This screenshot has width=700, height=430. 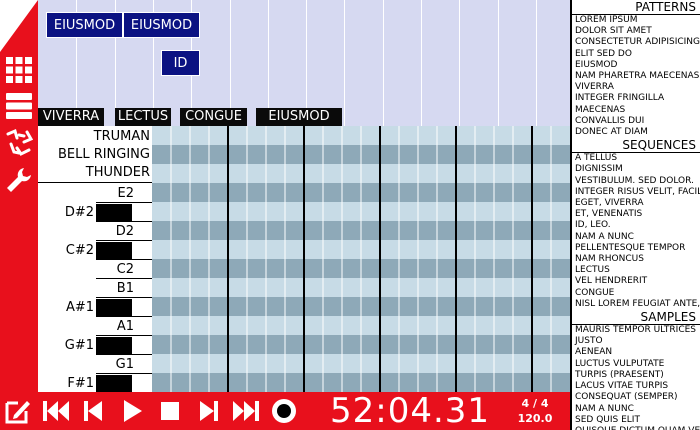 What do you see at coordinates (636, 397) in the screenshot?
I see `browser-list-item: CONSEQUAT (SEMPER)` at bounding box center [636, 397].